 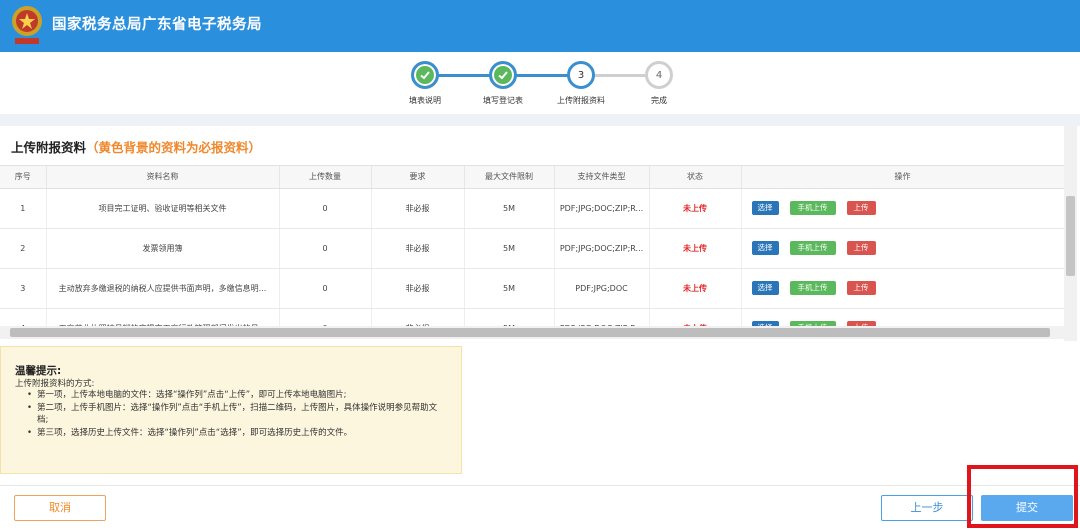 What do you see at coordinates (902, 177) in the screenshot?
I see `column-header: 操作` at bounding box center [902, 177].